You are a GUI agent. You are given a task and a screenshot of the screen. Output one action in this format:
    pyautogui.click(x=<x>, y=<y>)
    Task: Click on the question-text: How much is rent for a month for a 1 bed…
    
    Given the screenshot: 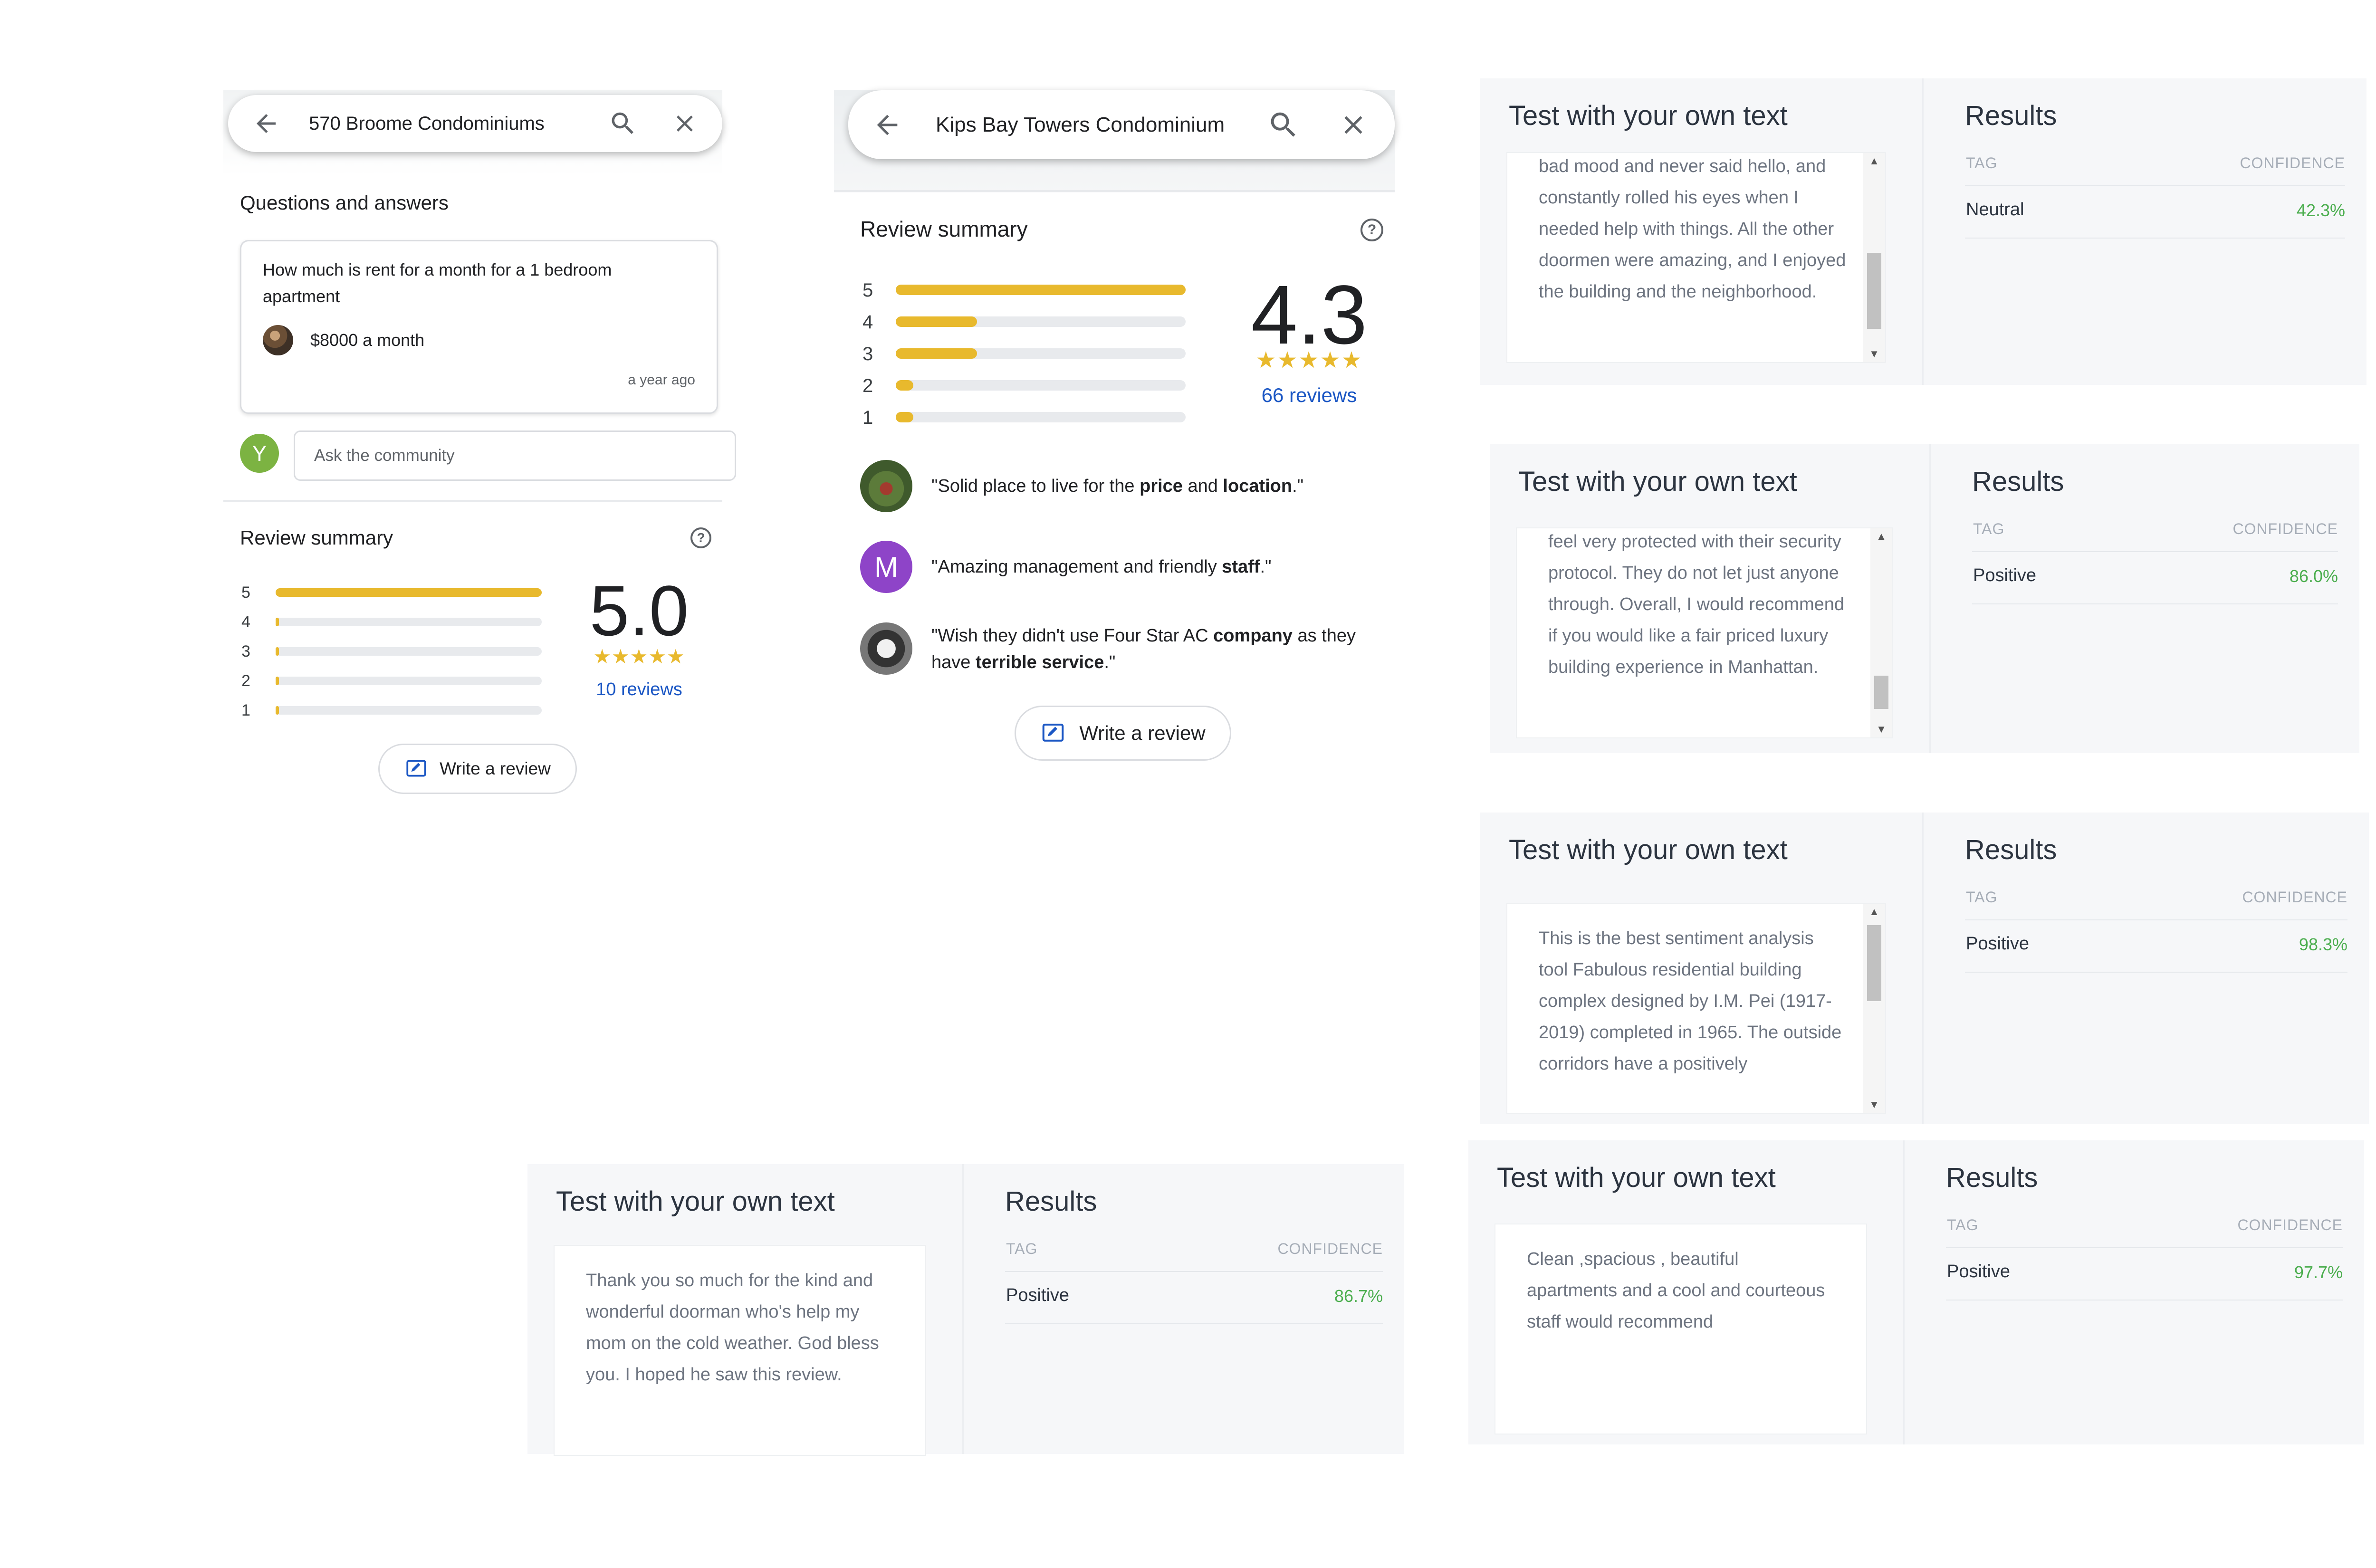 What is the action you would take?
    pyautogui.click(x=437, y=283)
    